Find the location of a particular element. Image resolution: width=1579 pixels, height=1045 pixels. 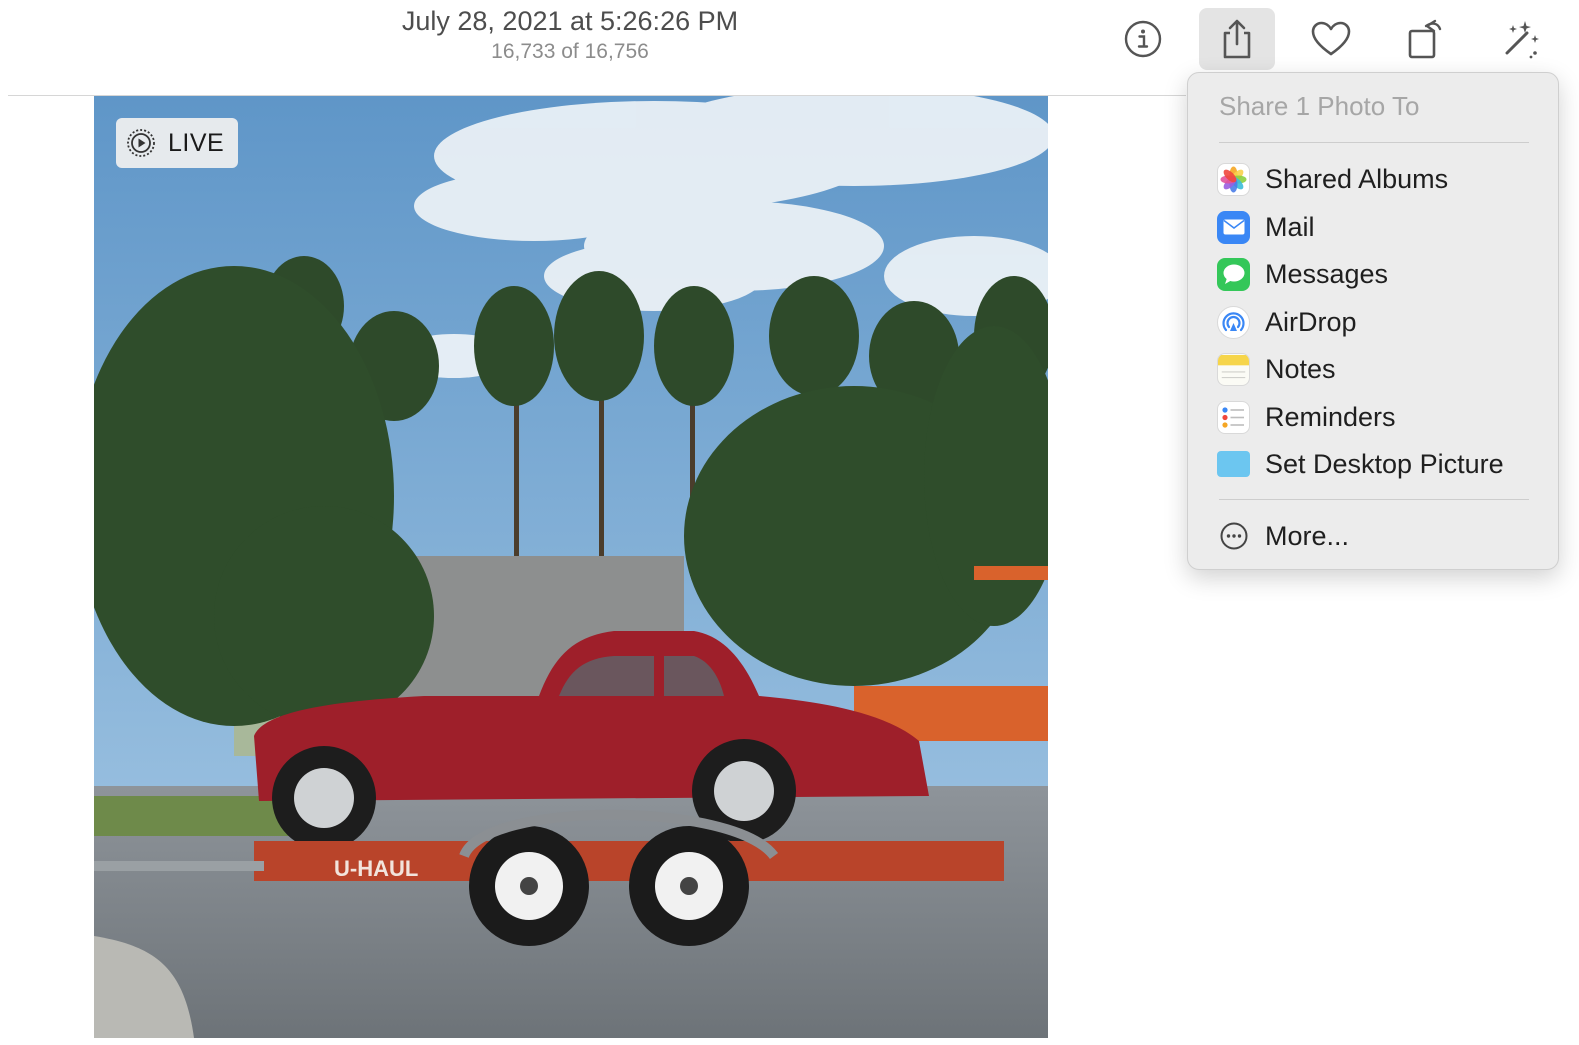

share-item-notes: Notes is located at coordinates (1382, 369).